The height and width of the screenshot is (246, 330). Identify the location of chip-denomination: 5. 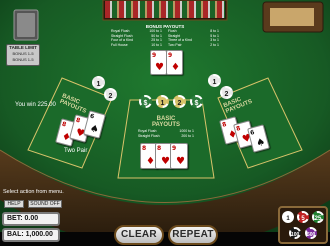
(303, 217).